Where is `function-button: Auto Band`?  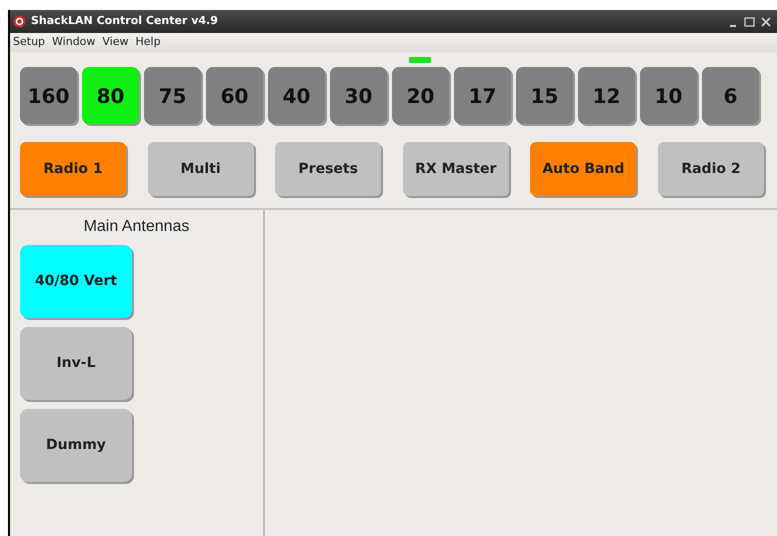
function-button: Auto Band is located at coordinates (583, 169).